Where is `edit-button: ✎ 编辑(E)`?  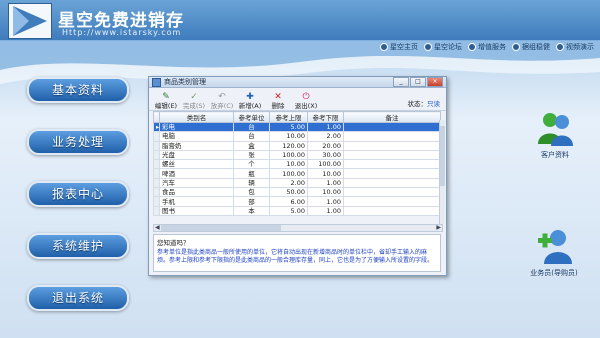
edit-button: ✎ 编辑(E) is located at coordinates (166, 101).